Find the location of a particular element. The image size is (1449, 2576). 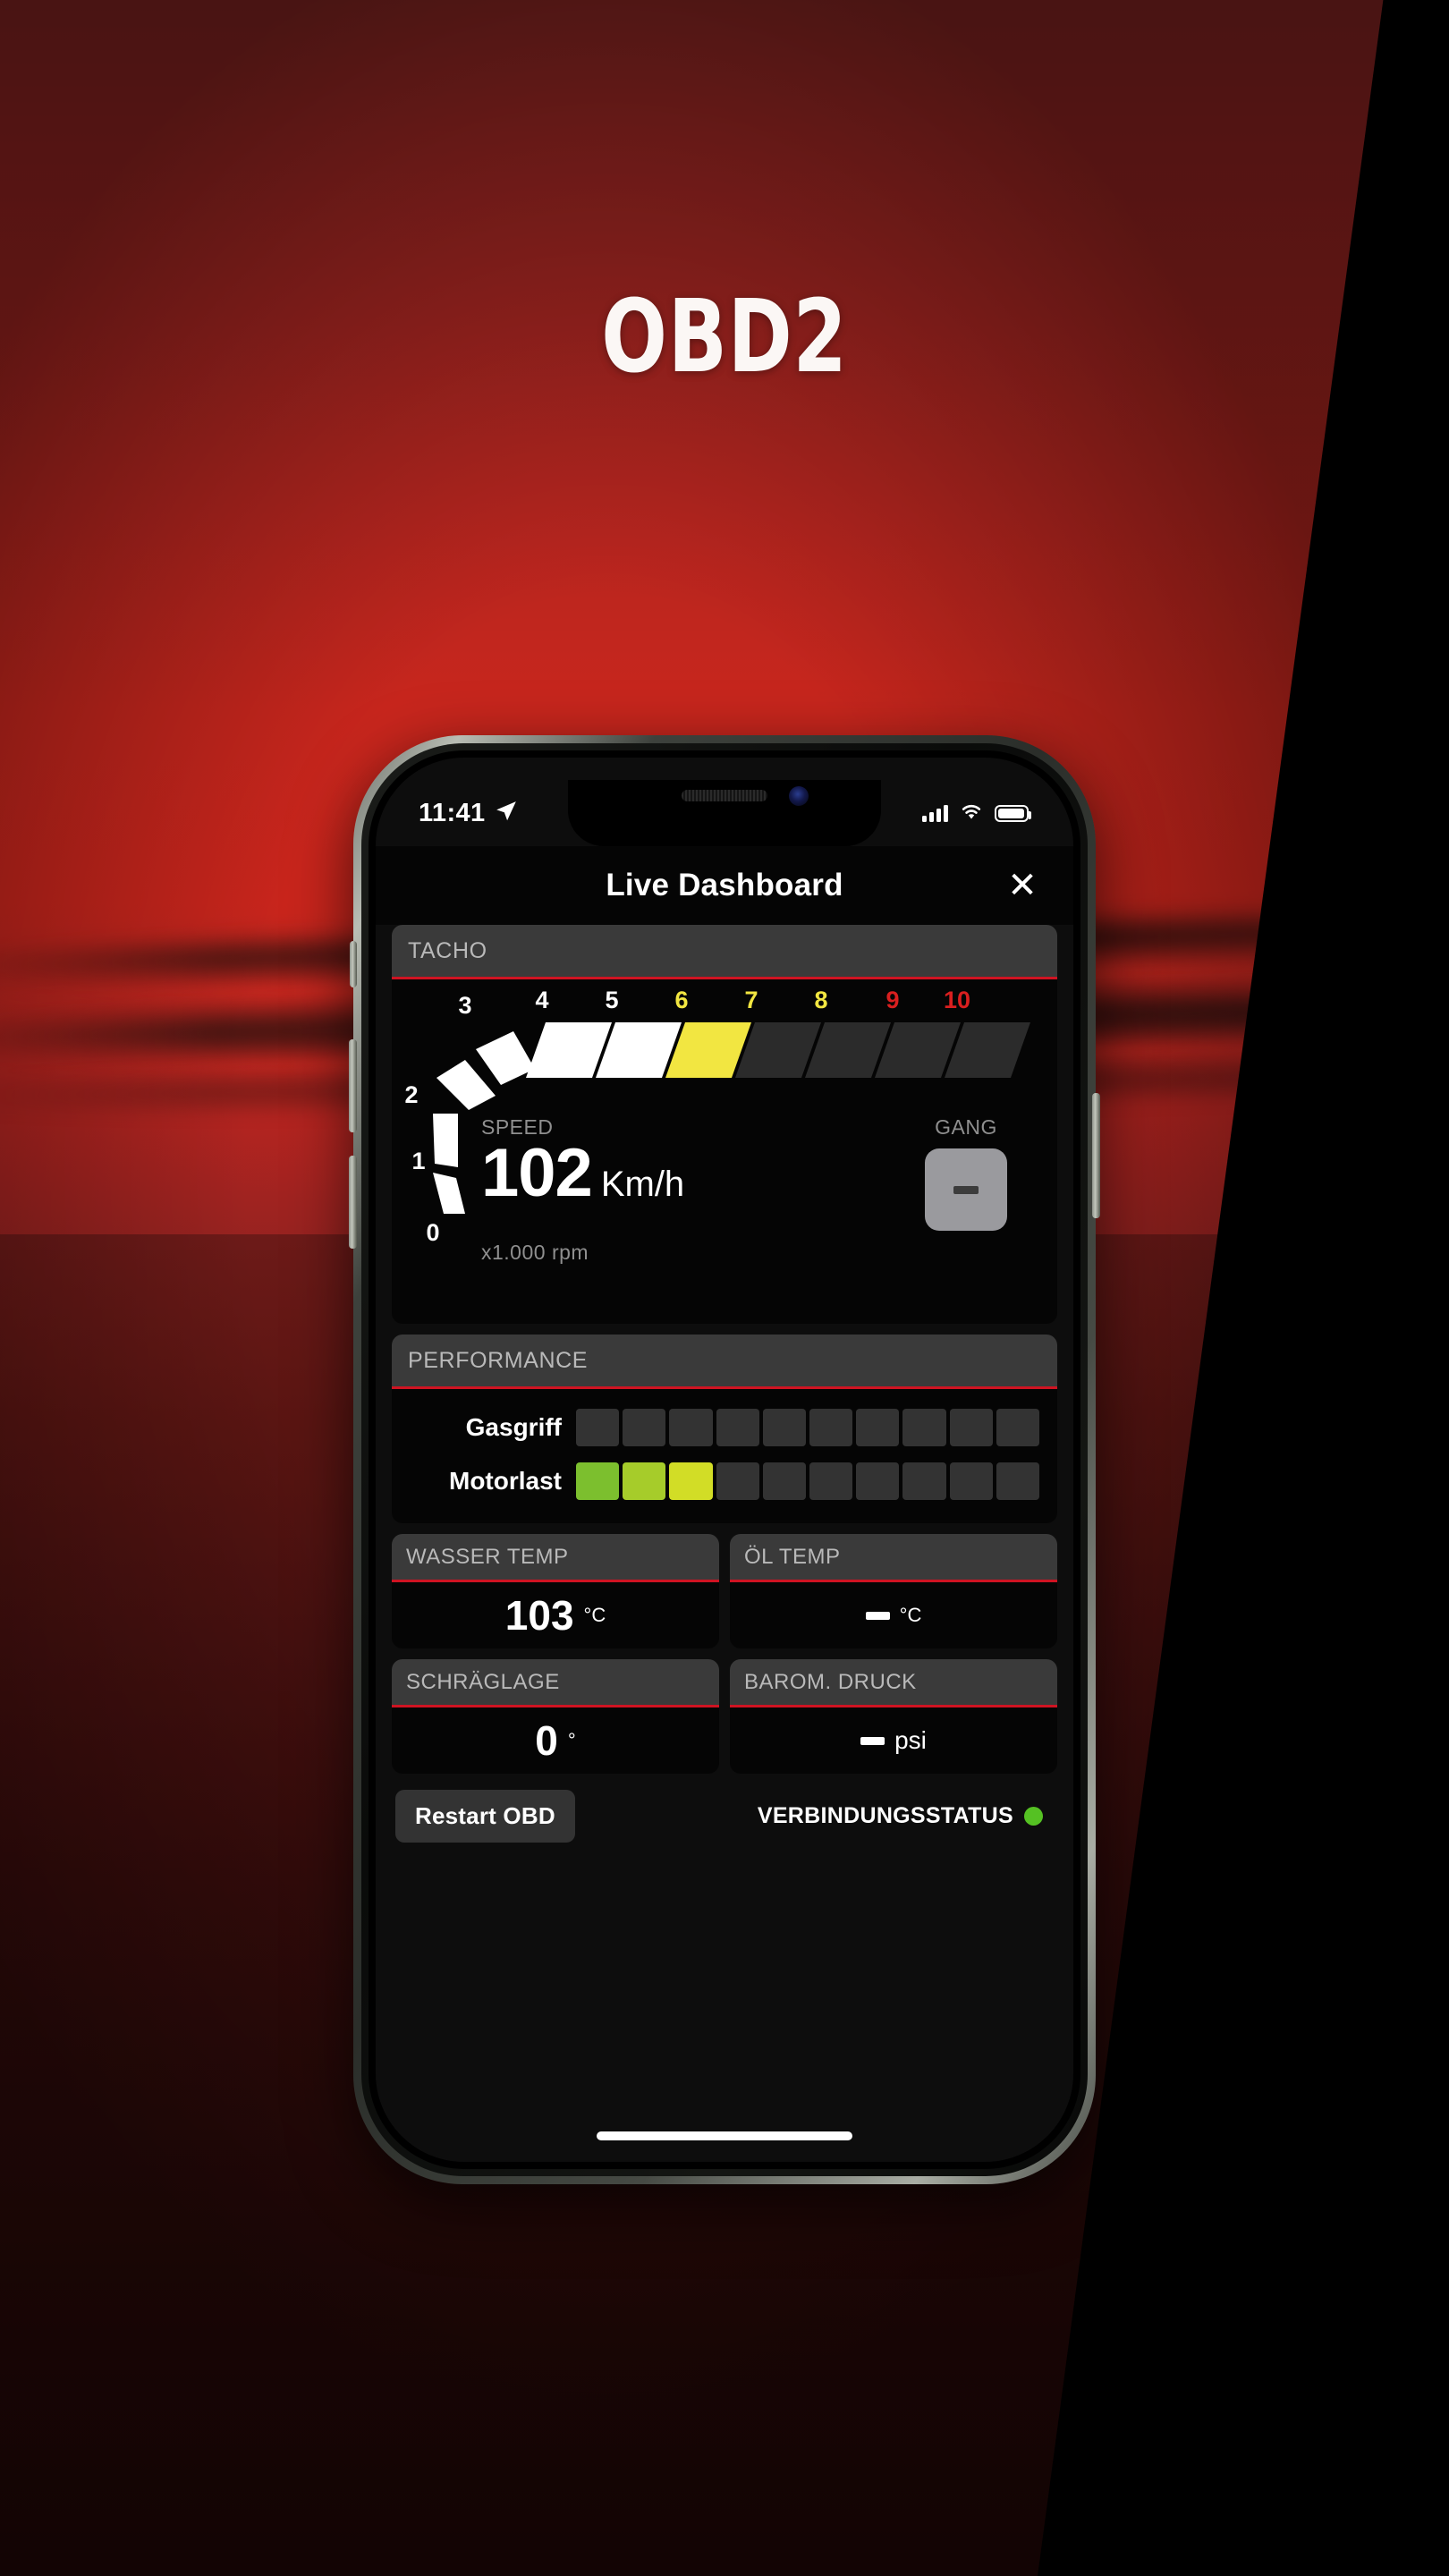

tacho-scale-label: 3 is located at coordinates (464, 1005).